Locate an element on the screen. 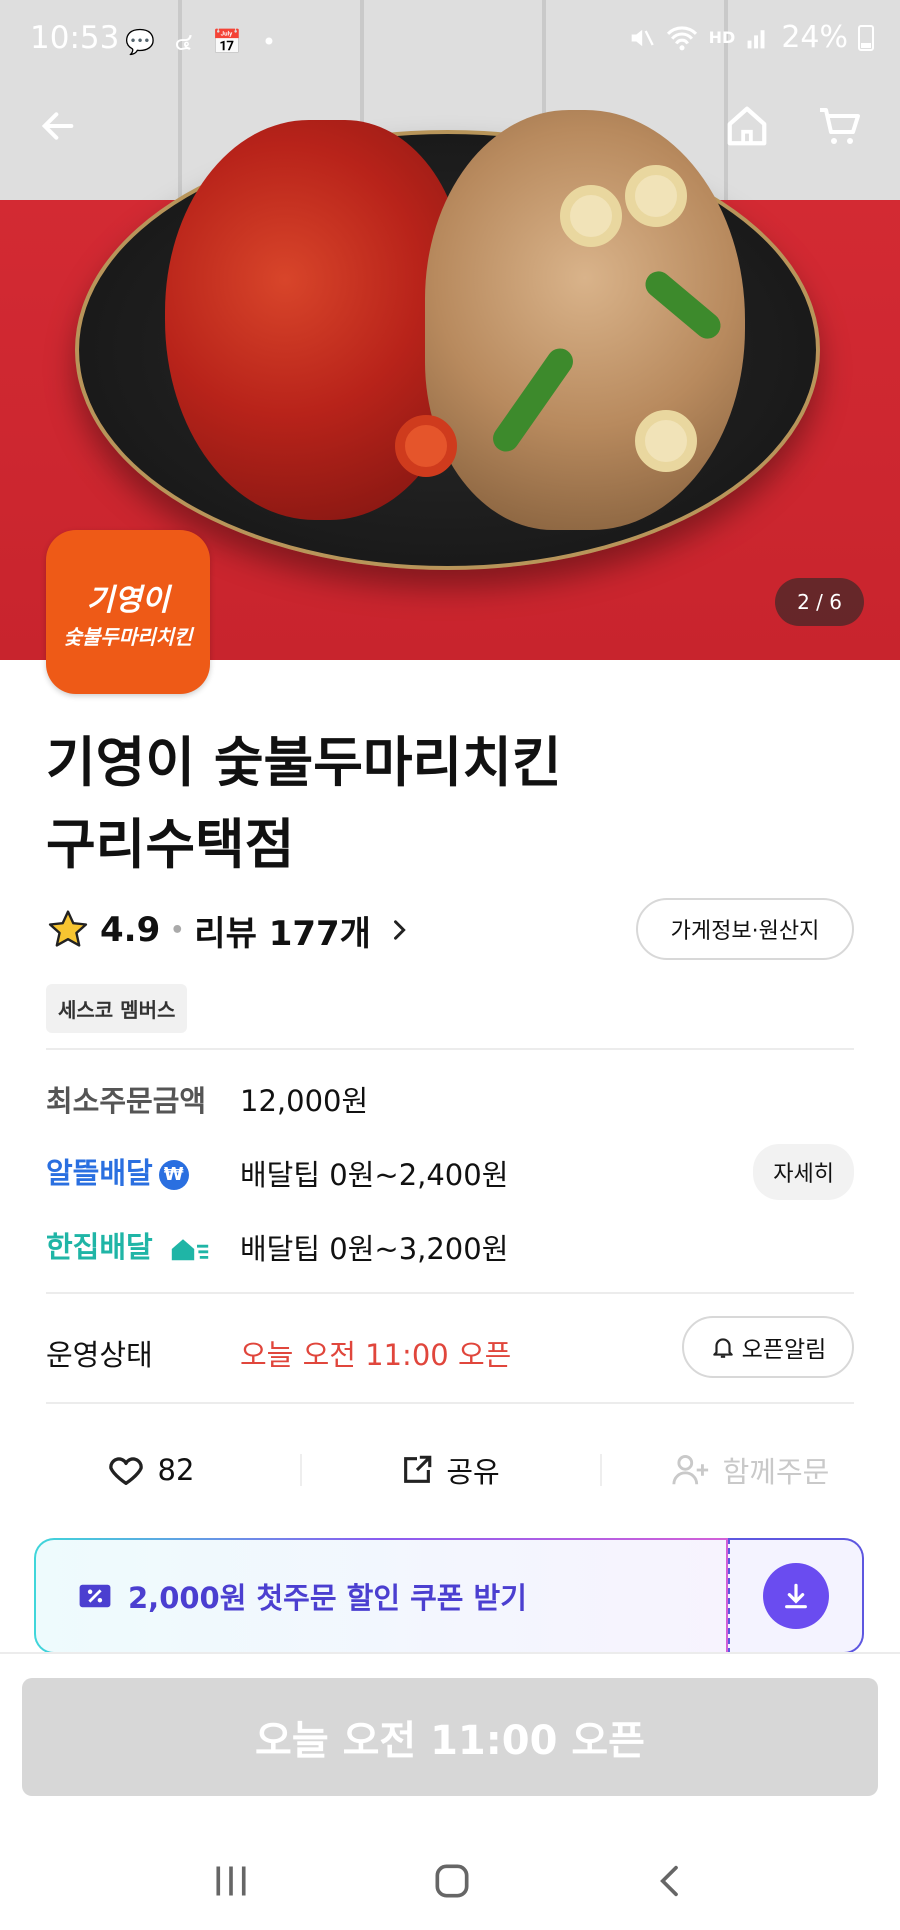  image-counter: 2 / 6 is located at coordinates (819, 602).